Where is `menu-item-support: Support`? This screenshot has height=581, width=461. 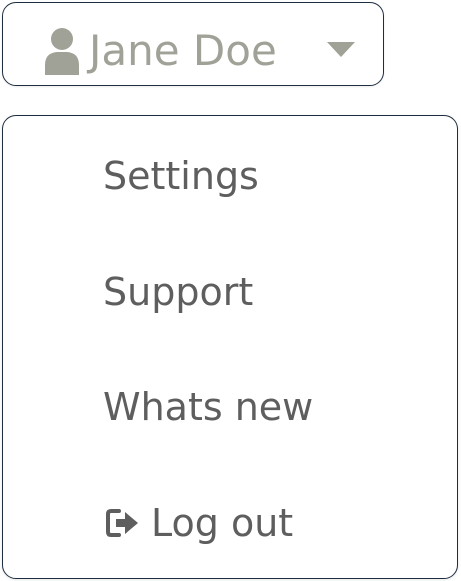
menu-item-support: Support is located at coordinates (230, 292).